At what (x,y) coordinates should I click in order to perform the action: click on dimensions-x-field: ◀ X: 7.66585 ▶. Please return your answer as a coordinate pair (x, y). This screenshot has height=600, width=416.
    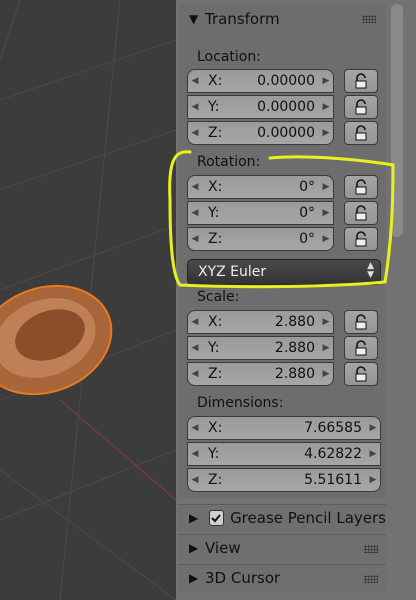
    Looking at the image, I should click on (284, 428).